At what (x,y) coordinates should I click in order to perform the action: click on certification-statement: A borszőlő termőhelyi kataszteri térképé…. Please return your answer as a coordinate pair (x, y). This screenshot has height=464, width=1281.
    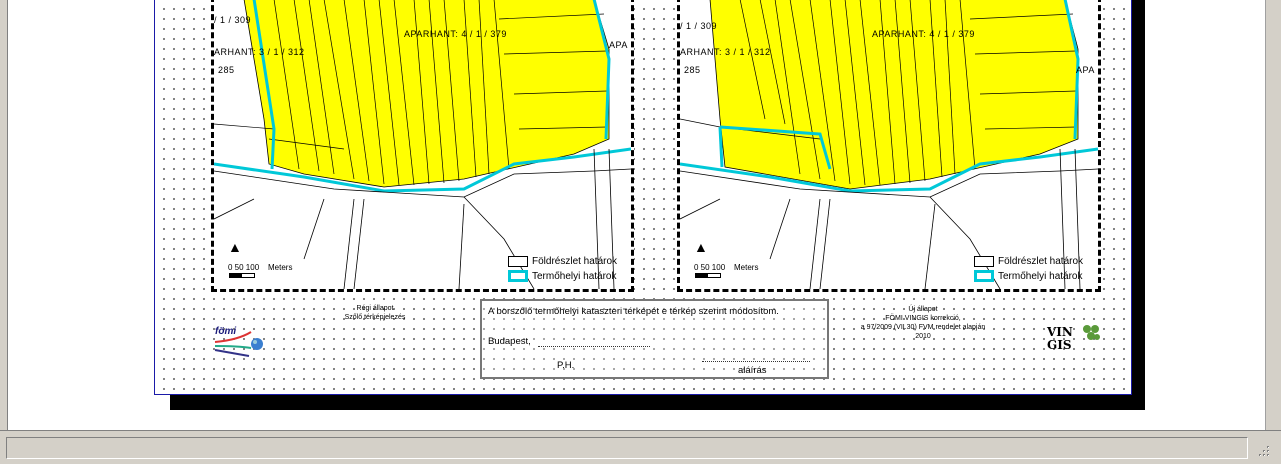
    Looking at the image, I should click on (633, 311).